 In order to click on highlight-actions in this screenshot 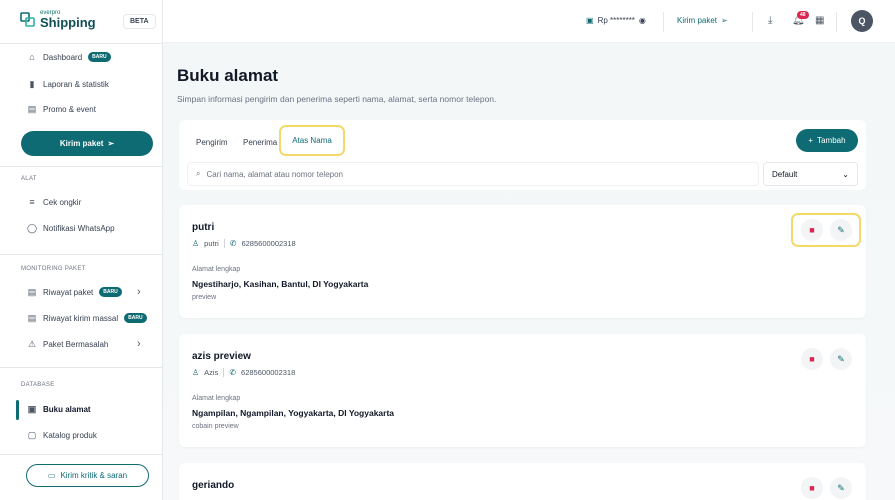, I will do `click(826, 230)`.